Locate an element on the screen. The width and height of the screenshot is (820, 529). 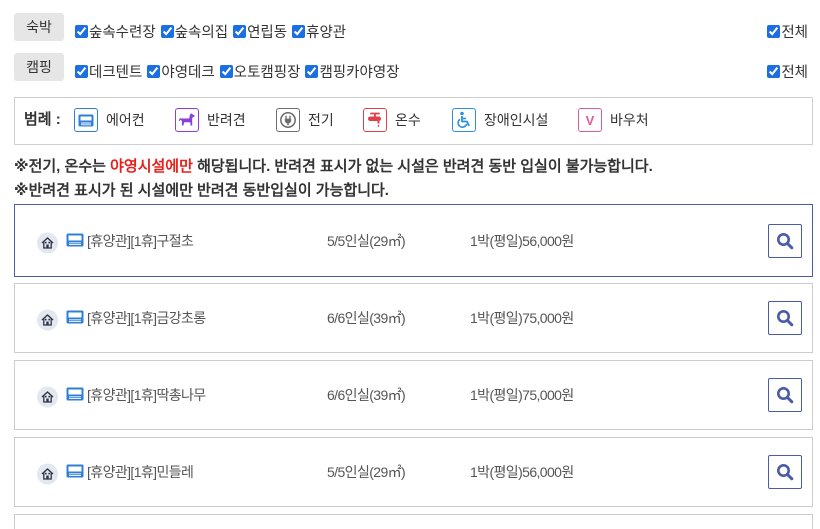
dog-icon is located at coordinates (187, 120).